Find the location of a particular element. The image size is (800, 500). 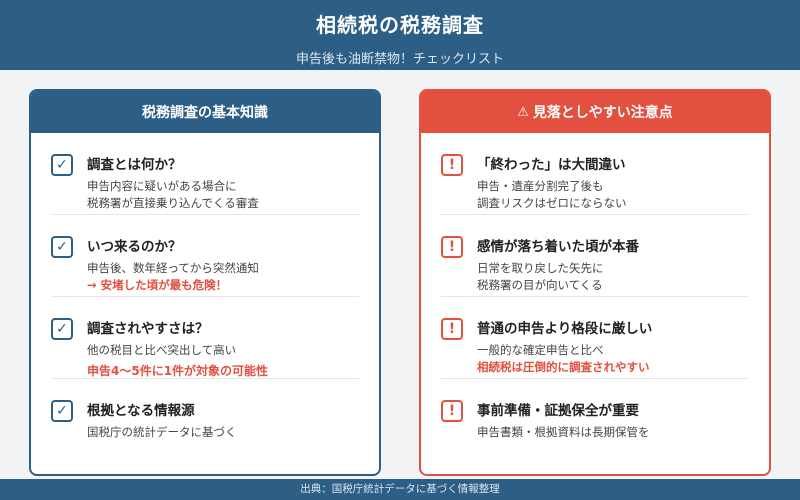

item-alert-text: 相続税は圧倒的に調査されやすい is located at coordinates (563, 367).